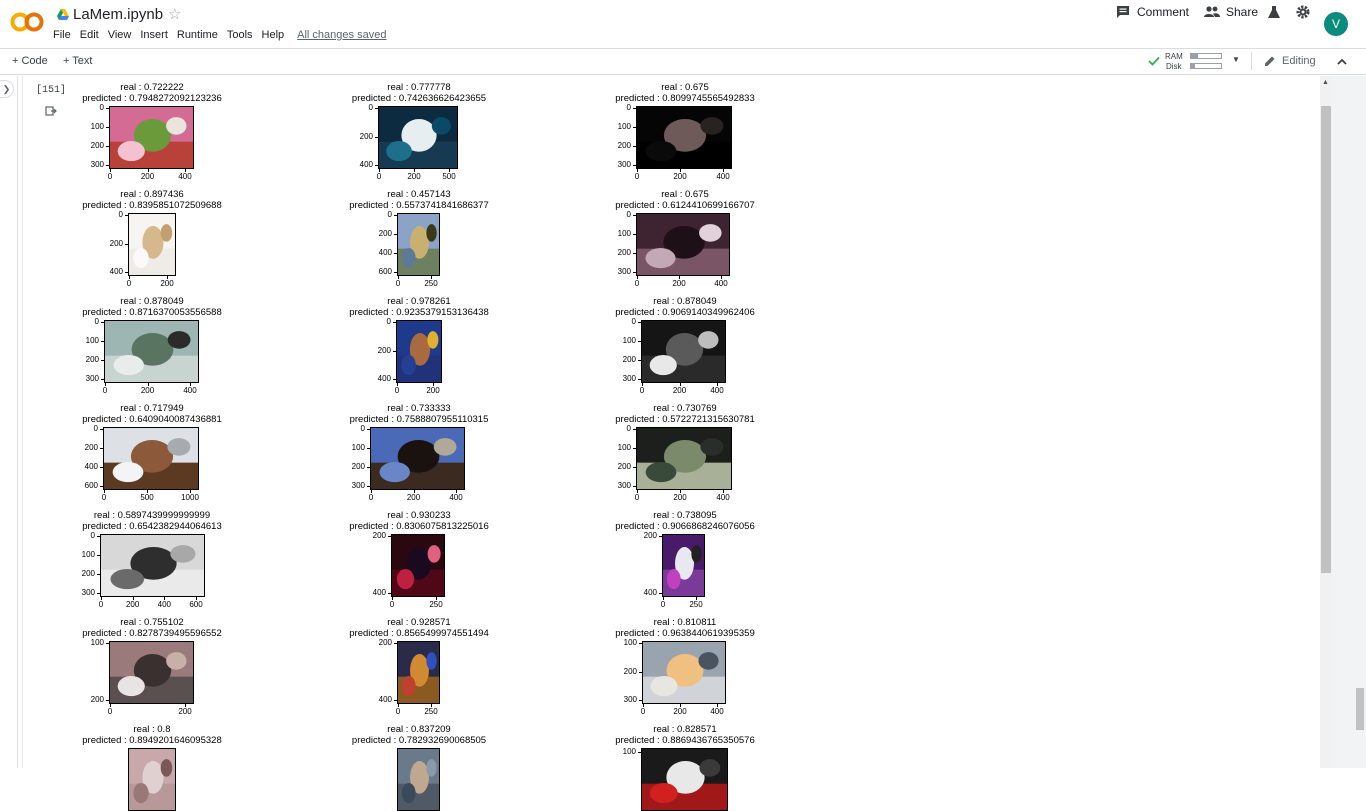 The image size is (1366, 811). Describe the element at coordinates (1326, 339) in the screenshot. I see `output-scrollbar-thumb` at that location.